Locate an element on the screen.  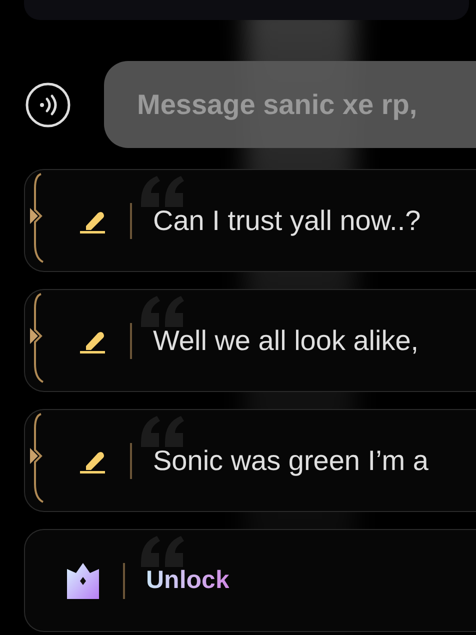
suggestion-text: Well we all look alike, is located at coordinates (286, 341).